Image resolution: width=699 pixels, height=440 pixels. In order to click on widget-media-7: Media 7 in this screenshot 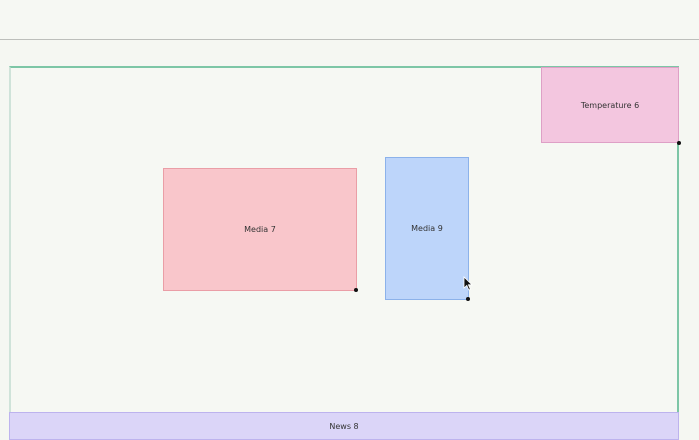, I will do `click(260, 230)`.